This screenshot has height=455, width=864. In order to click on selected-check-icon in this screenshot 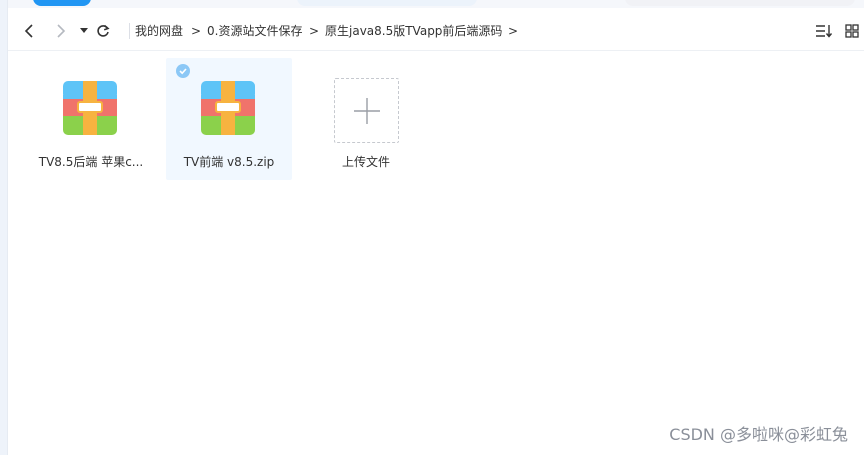, I will do `click(183, 71)`.